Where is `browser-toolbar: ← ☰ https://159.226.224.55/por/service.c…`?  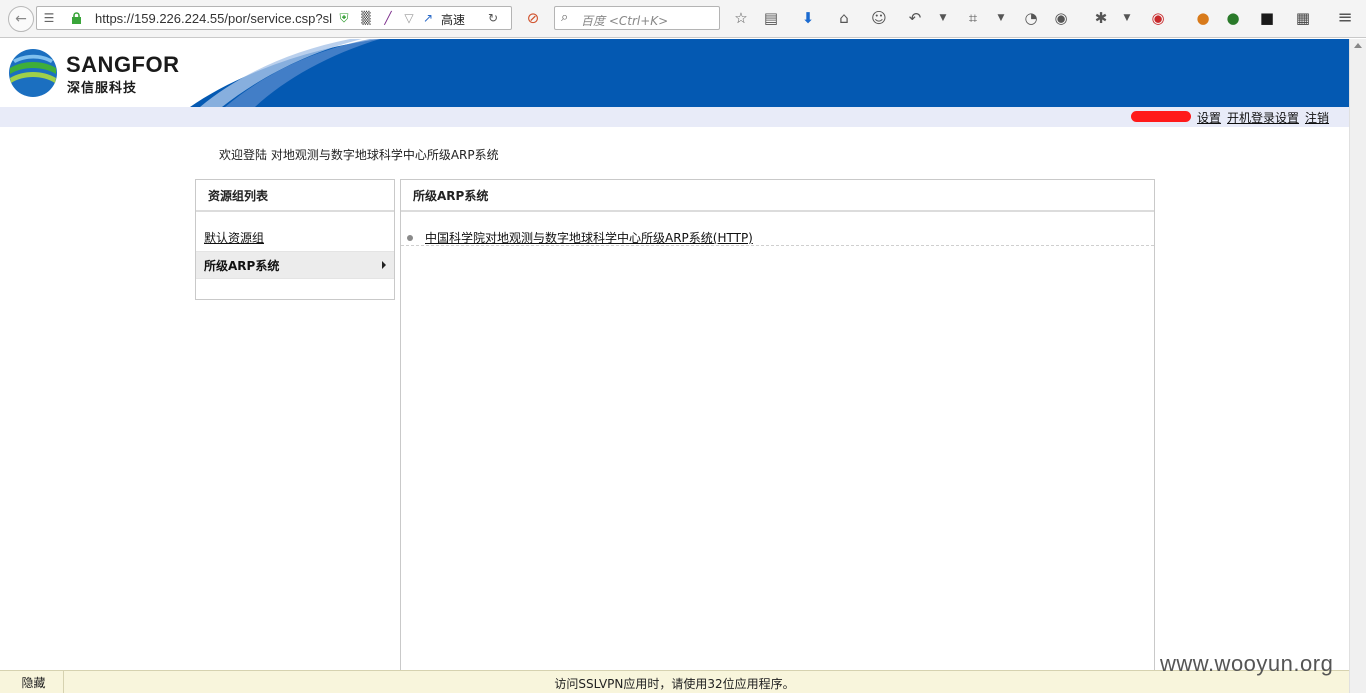
browser-toolbar: ← ☰ https://159.226.224.55/por/service.c… is located at coordinates (683, 19).